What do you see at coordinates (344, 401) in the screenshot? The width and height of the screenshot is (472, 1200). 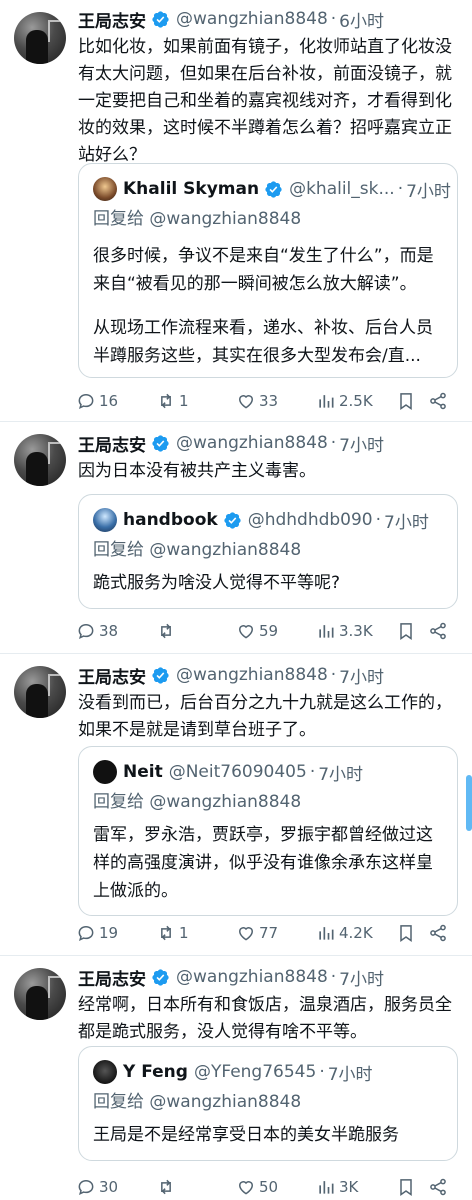 I see `views-button: 2.5K` at bounding box center [344, 401].